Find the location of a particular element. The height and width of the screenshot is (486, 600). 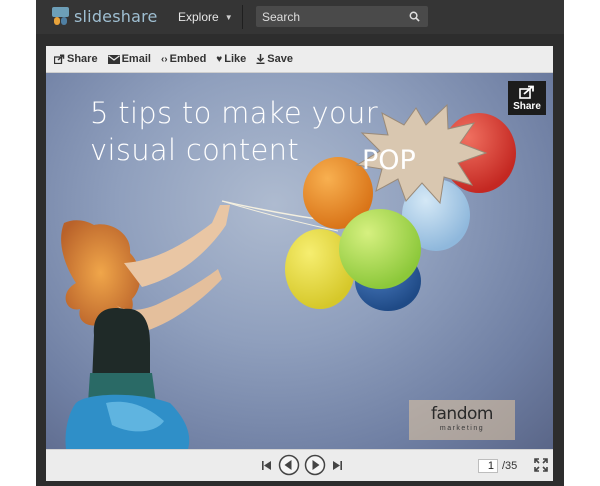

search-icon is located at coordinates (414, 16).